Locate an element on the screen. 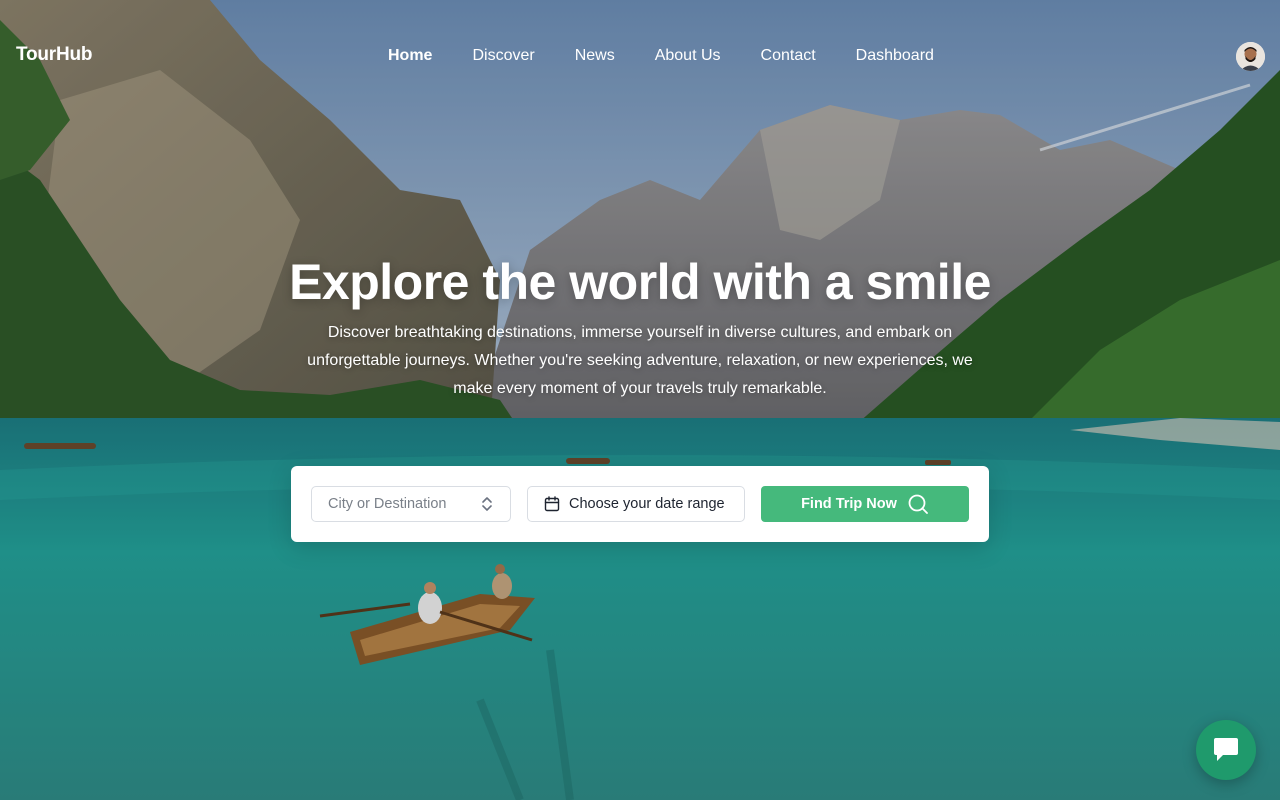 This screenshot has height=800, width=1280. date-range-placeholder: Choose your date range is located at coordinates (647, 504).